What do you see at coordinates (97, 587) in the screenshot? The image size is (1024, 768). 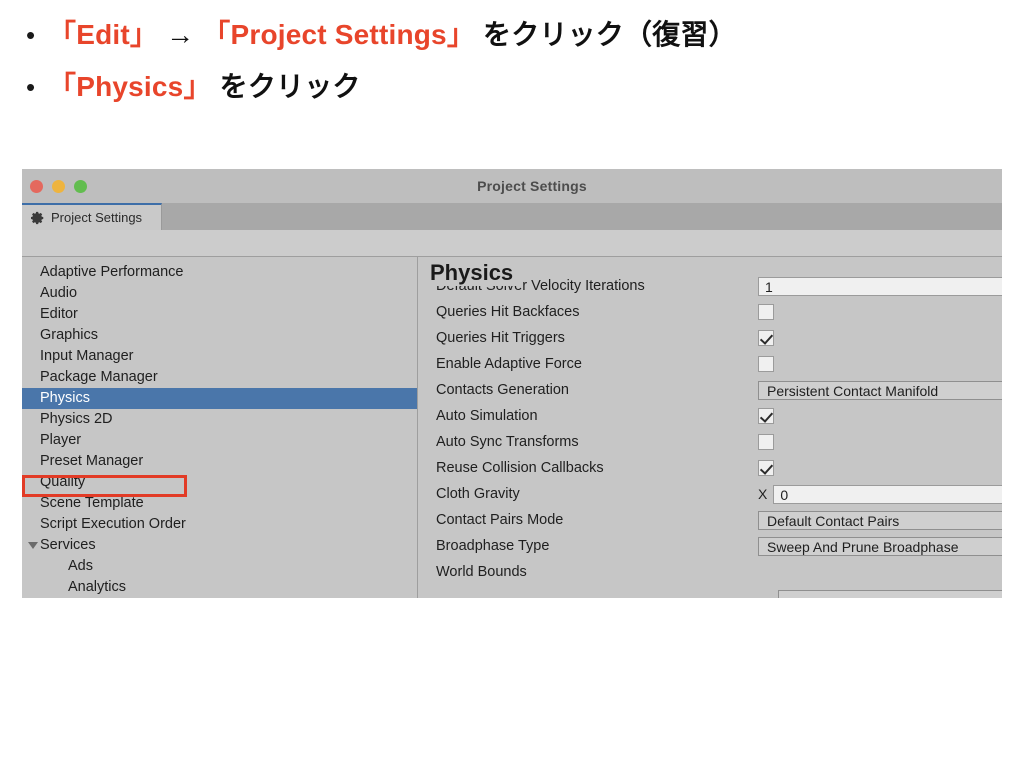 I see `sidebar-item-label: Analytics` at bounding box center [97, 587].